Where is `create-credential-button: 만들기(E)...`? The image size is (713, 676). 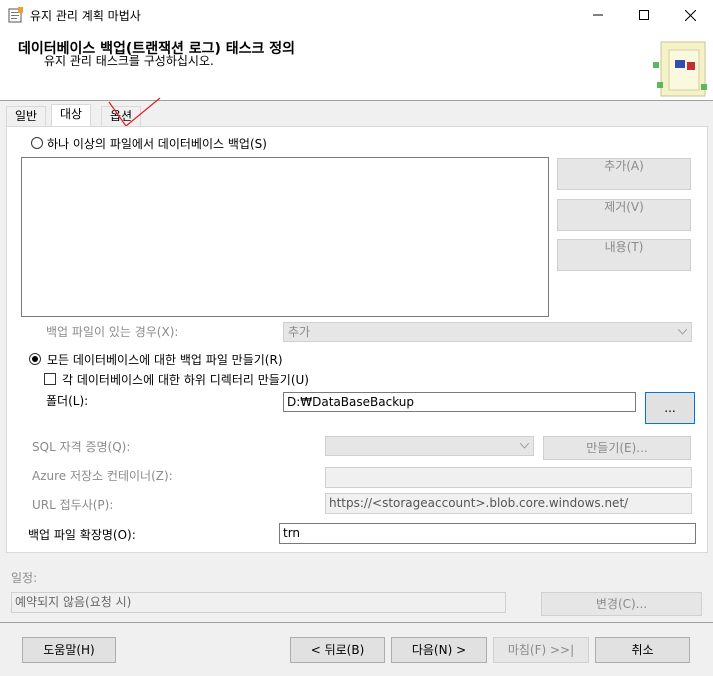 create-credential-button: 만들기(E)... is located at coordinates (617, 448).